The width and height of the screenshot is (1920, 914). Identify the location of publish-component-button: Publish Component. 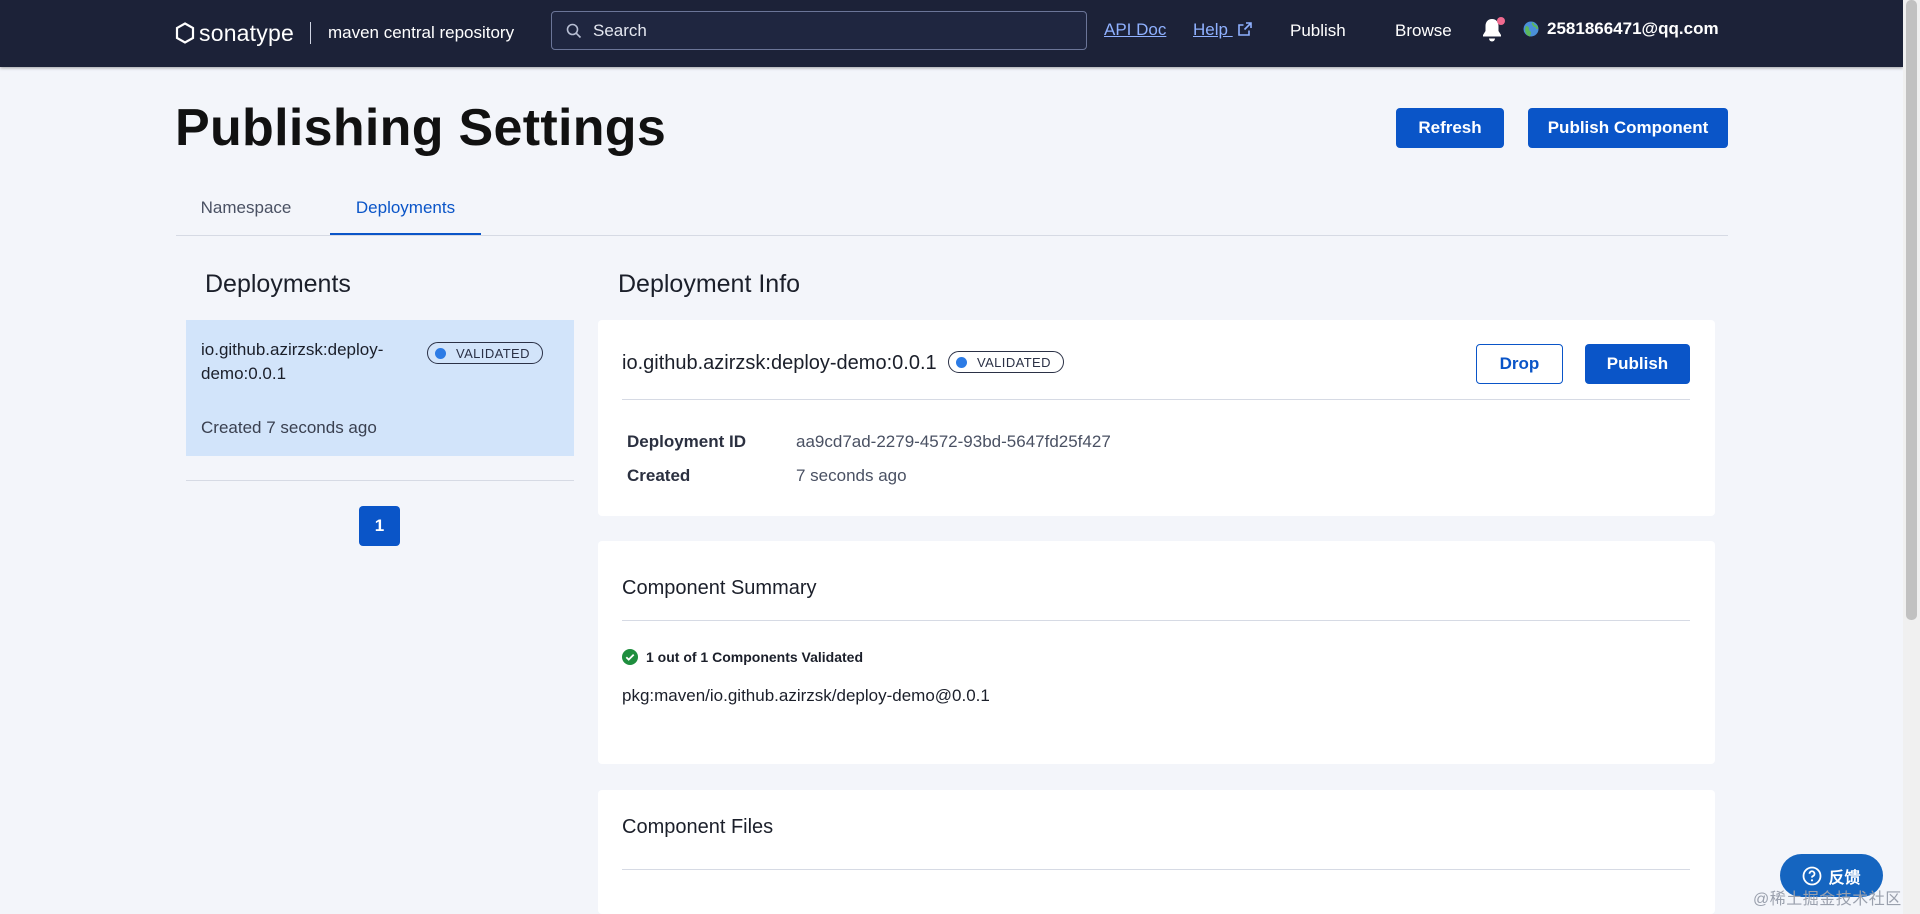
(1628, 128).